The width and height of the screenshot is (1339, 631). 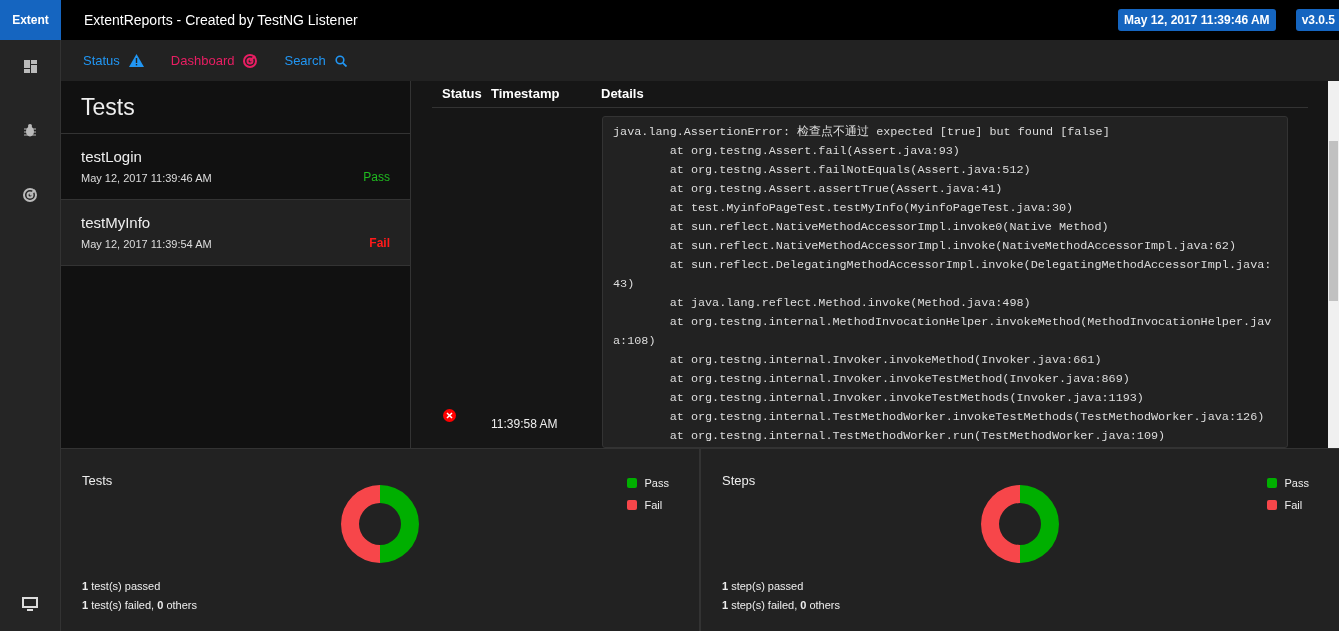 I want to click on fail-icon, so click(x=449, y=415).